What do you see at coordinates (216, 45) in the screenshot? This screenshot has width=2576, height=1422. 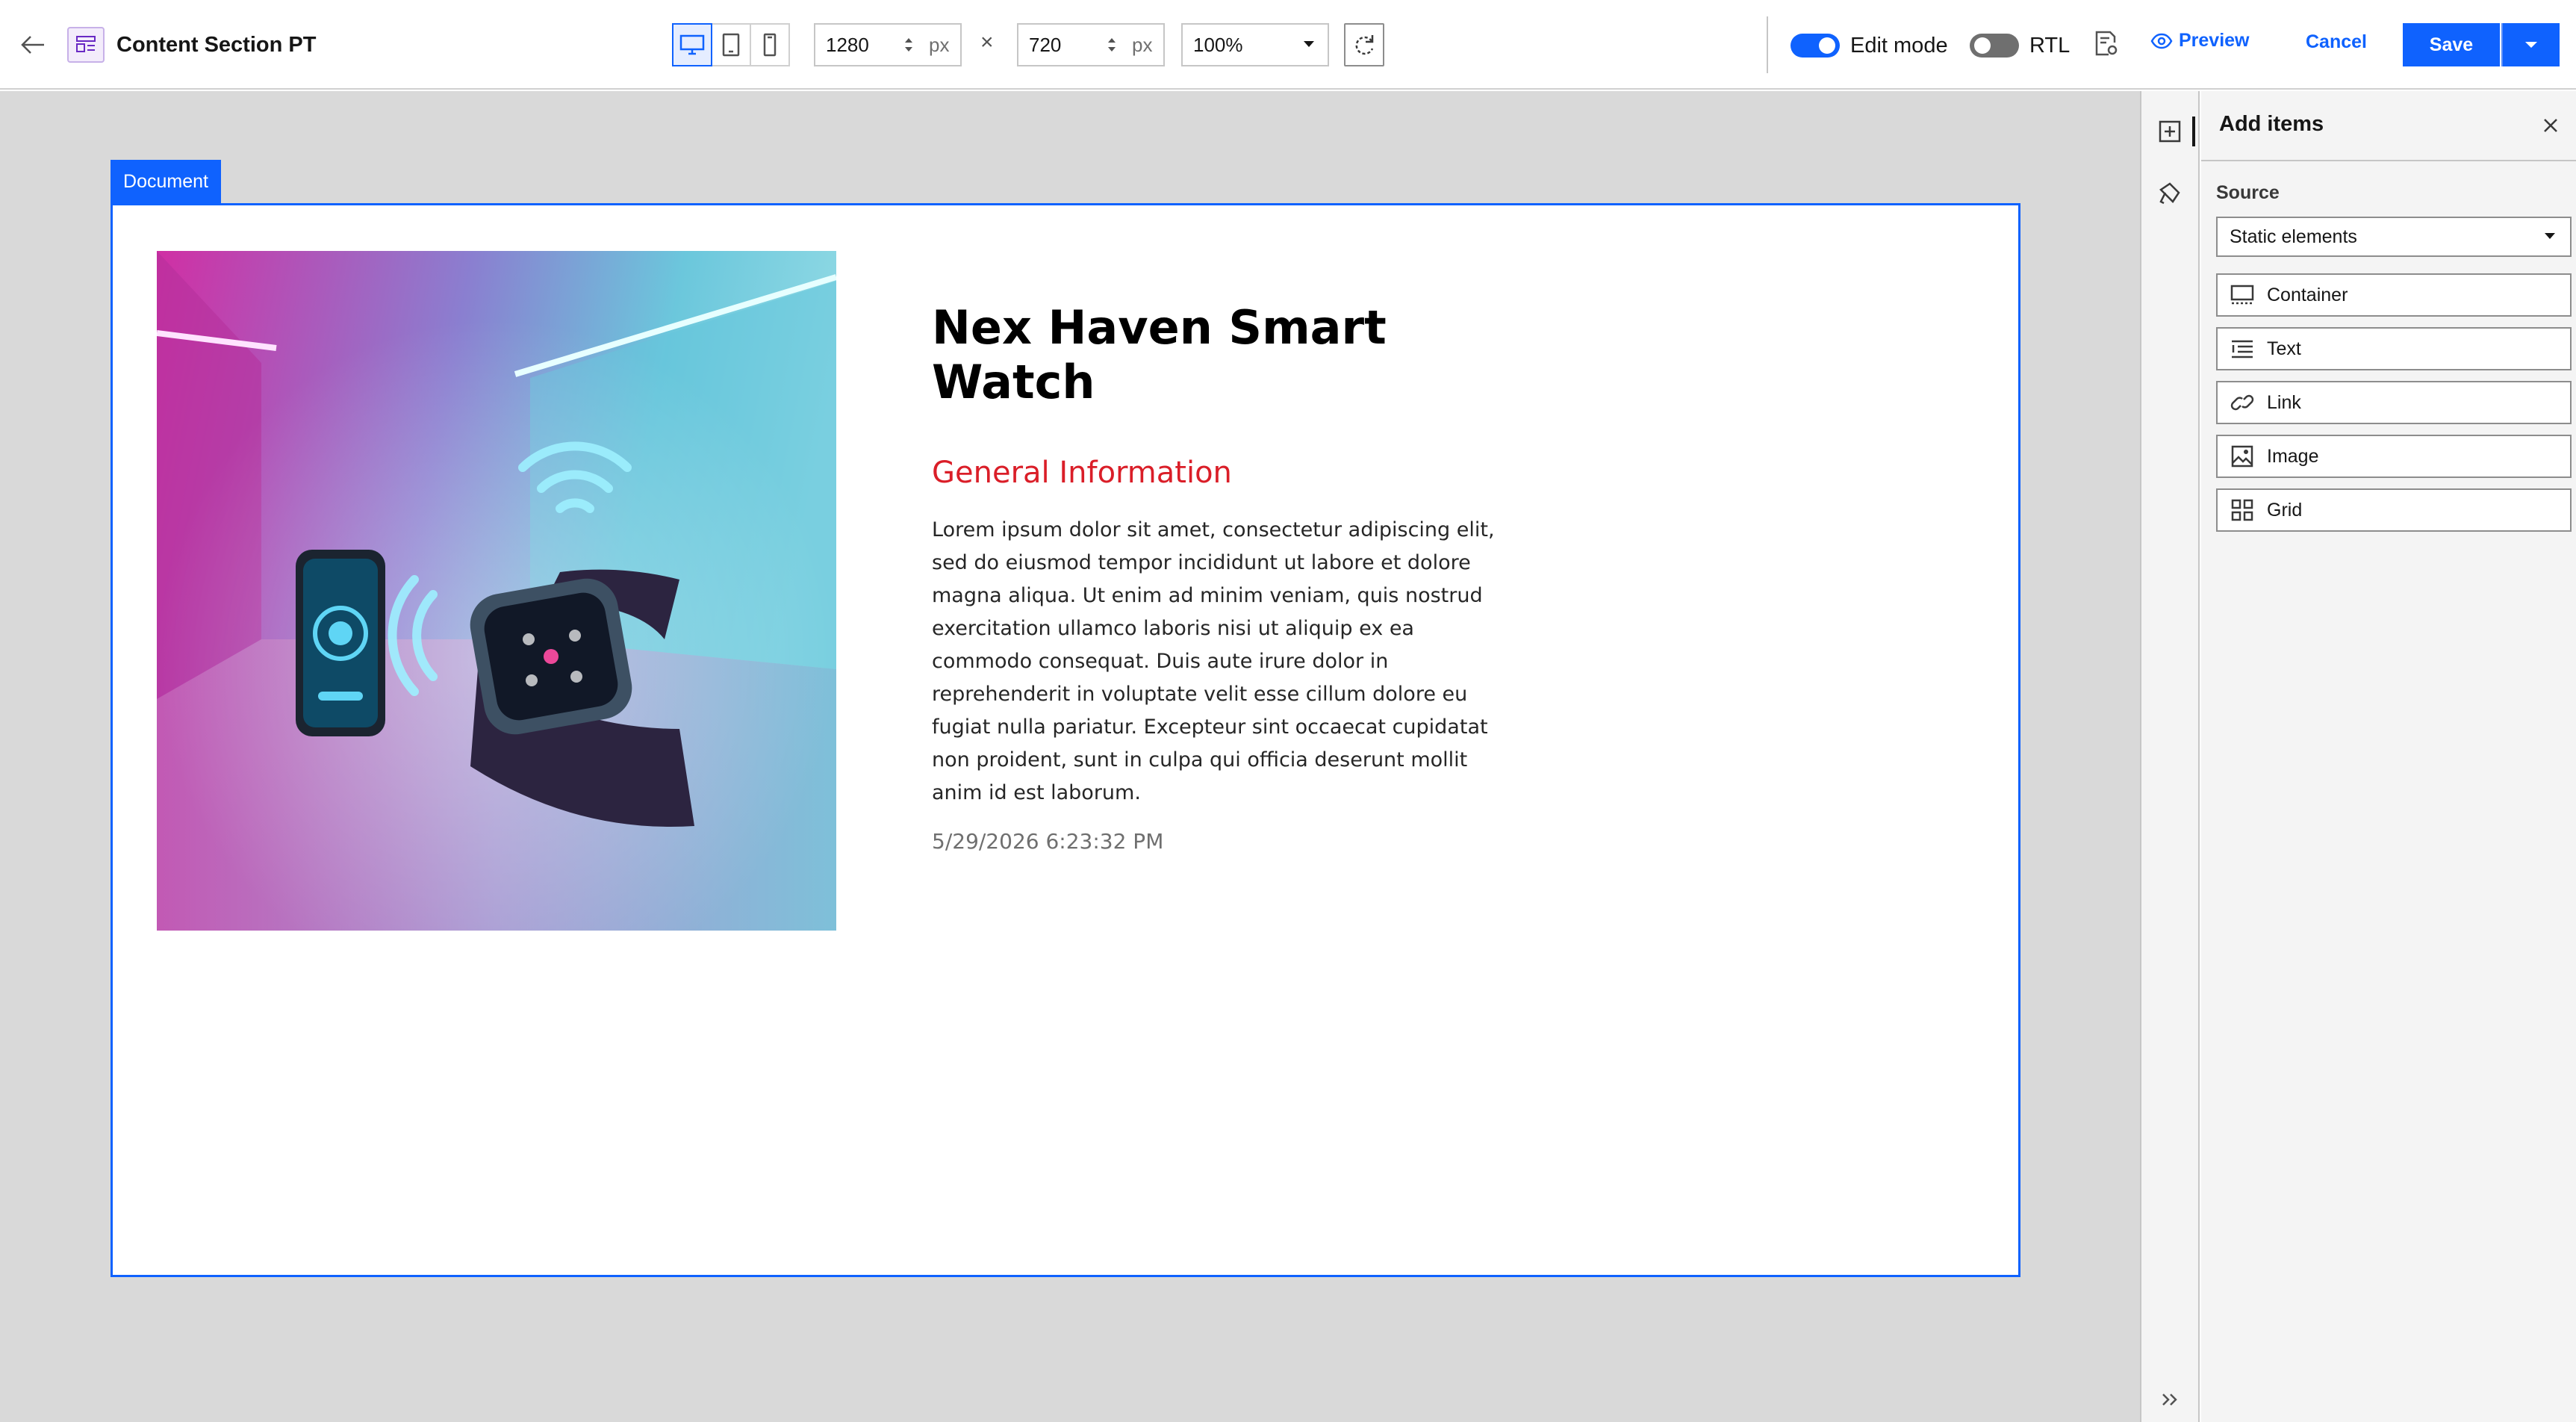 I see `page-title: Content Section PT` at bounding box center [216, 45].